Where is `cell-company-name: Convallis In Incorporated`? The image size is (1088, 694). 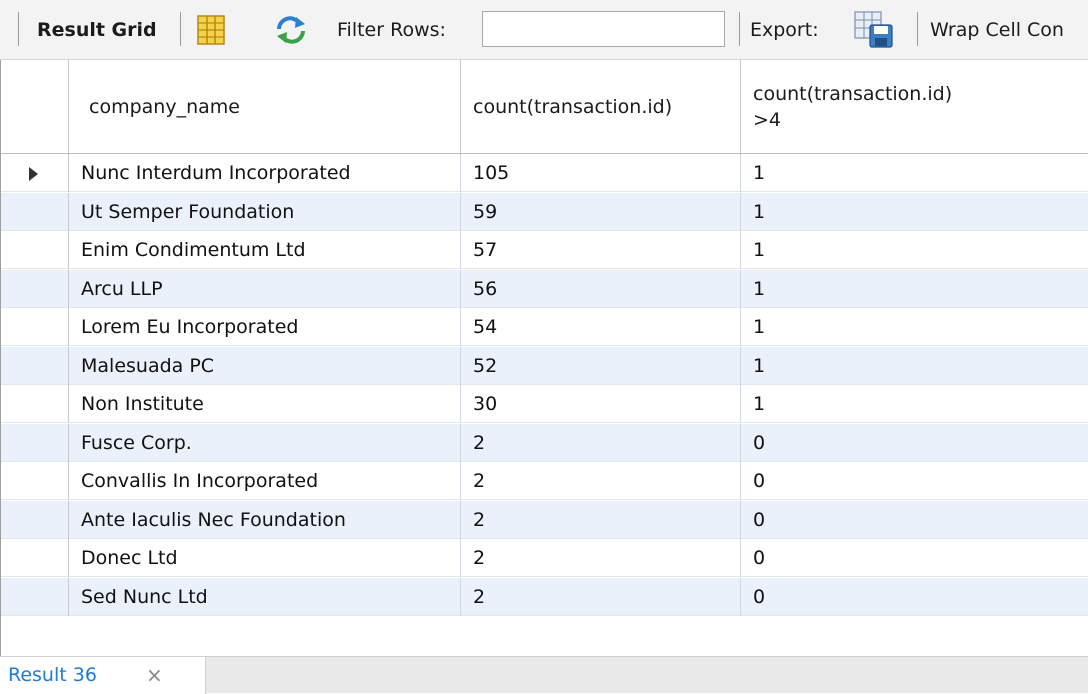 cell-company-name: Convallis In Incorporated is located at coordinates (265, 481).